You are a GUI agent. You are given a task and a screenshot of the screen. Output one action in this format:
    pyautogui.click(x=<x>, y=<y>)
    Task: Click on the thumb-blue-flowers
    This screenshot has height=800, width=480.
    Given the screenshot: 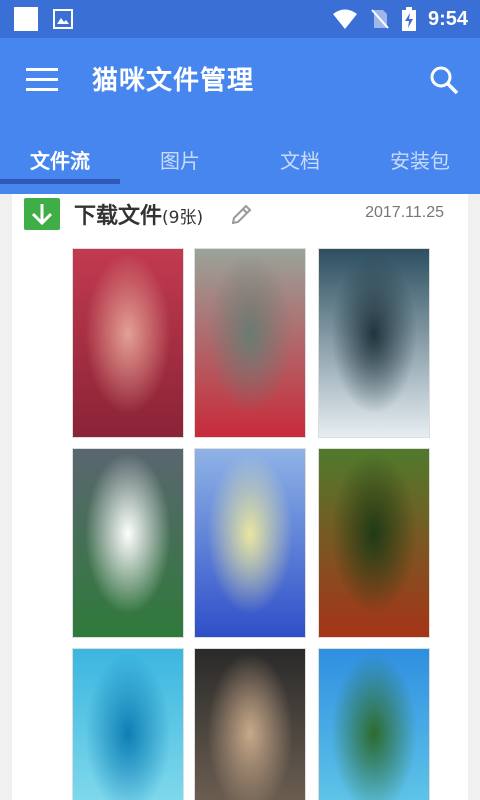 What is the action you would take?
    pyautogui.click(x=250, y=543)
    